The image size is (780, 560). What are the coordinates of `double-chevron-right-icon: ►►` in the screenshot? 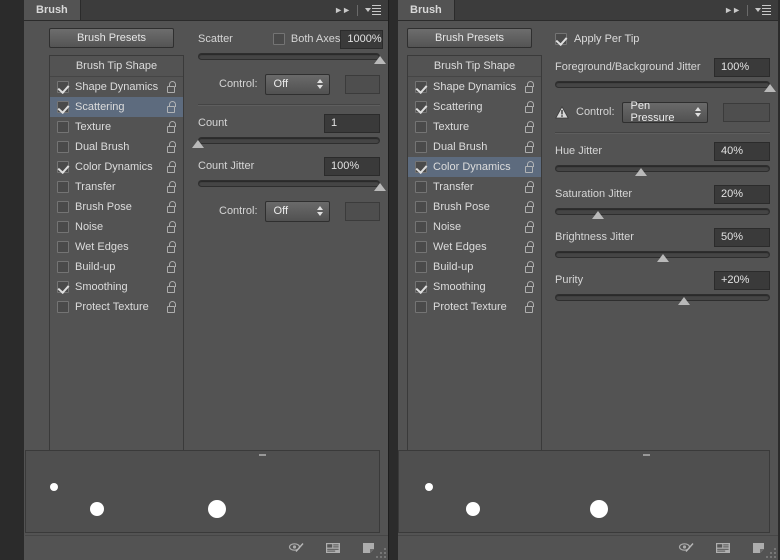 It's located at (342, 10).